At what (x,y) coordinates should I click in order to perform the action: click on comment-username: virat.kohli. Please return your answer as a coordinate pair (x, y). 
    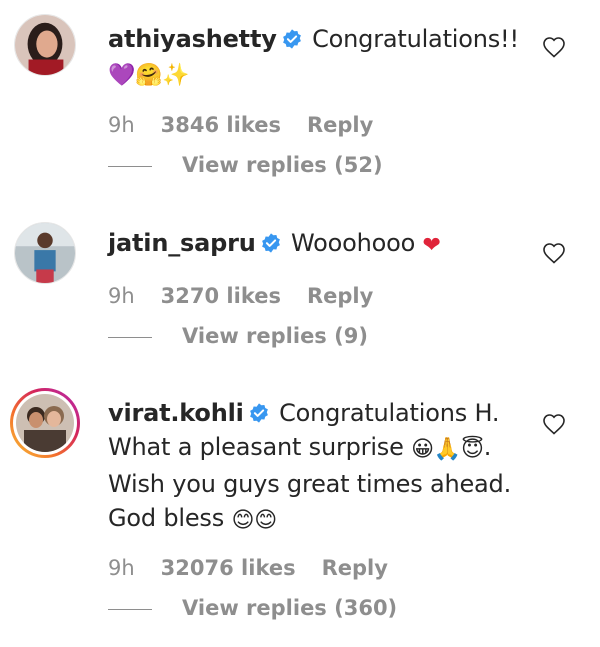
    Looking at the image, I should click on (176, 413).